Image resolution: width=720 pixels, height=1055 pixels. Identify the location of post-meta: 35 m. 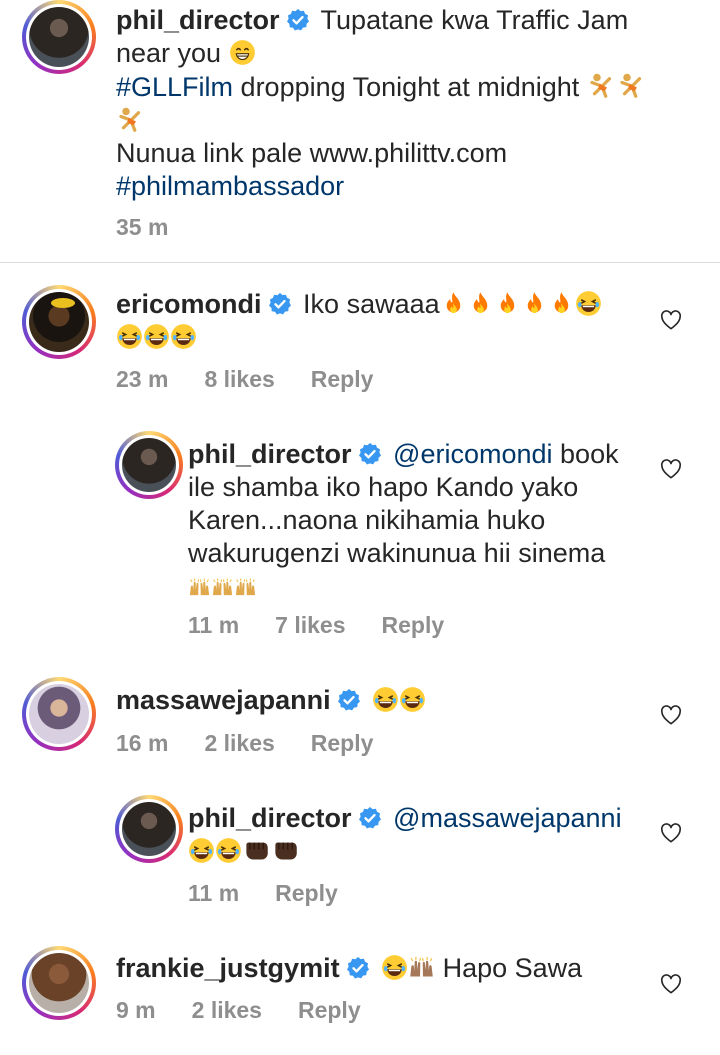
(142, 227).